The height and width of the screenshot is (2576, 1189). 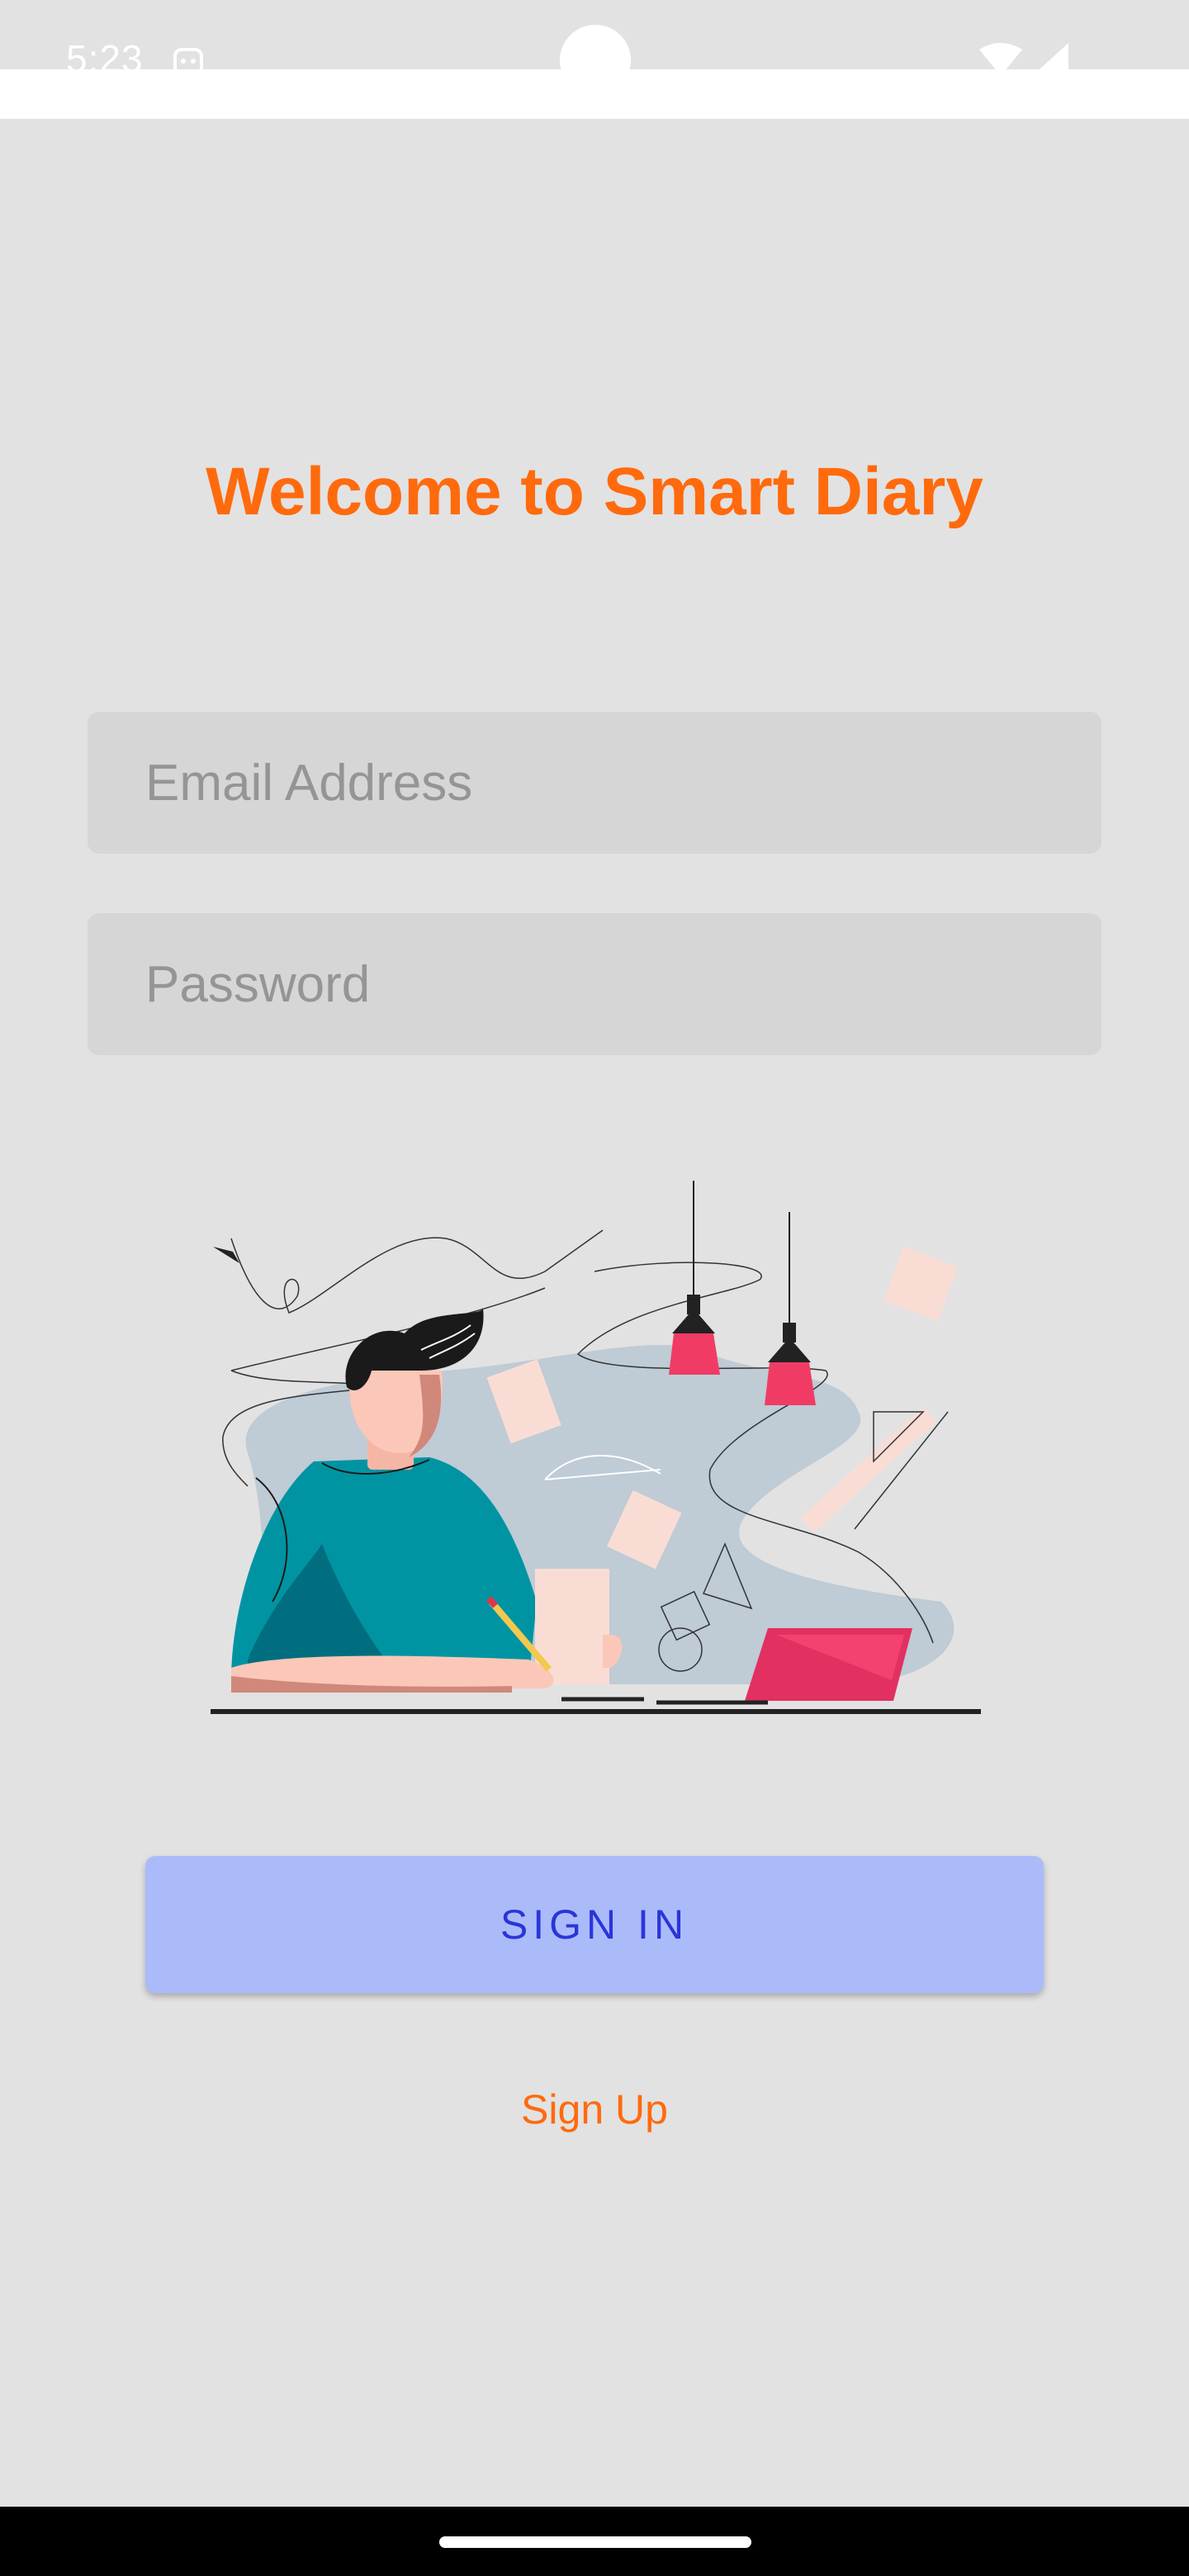 I want to click on person-writing-illustration, so click(x=596, y=1447).